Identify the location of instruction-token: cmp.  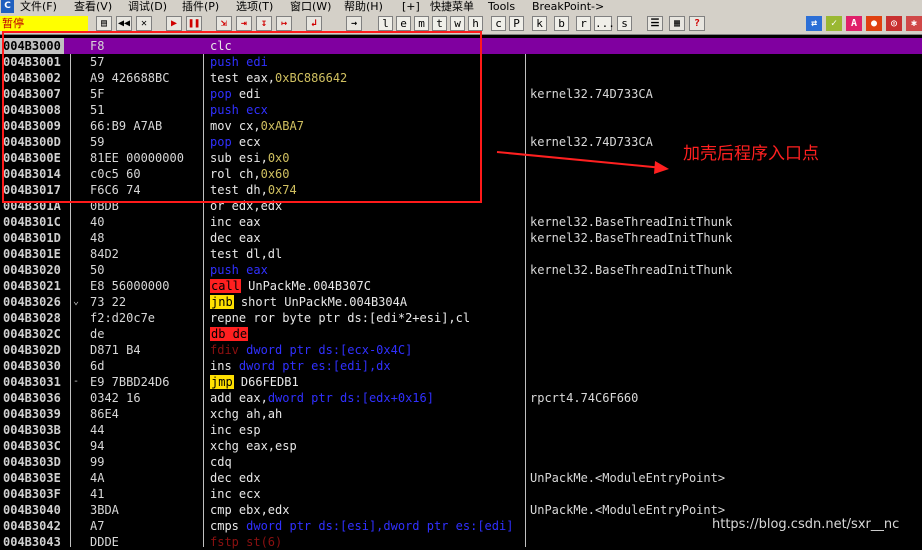
(224, 510).